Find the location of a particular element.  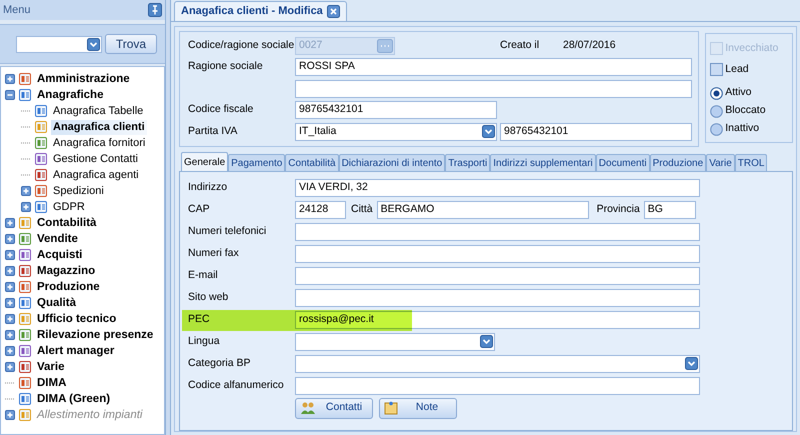

created-date: 28/07/2016 is located at coordinates (589, 45).